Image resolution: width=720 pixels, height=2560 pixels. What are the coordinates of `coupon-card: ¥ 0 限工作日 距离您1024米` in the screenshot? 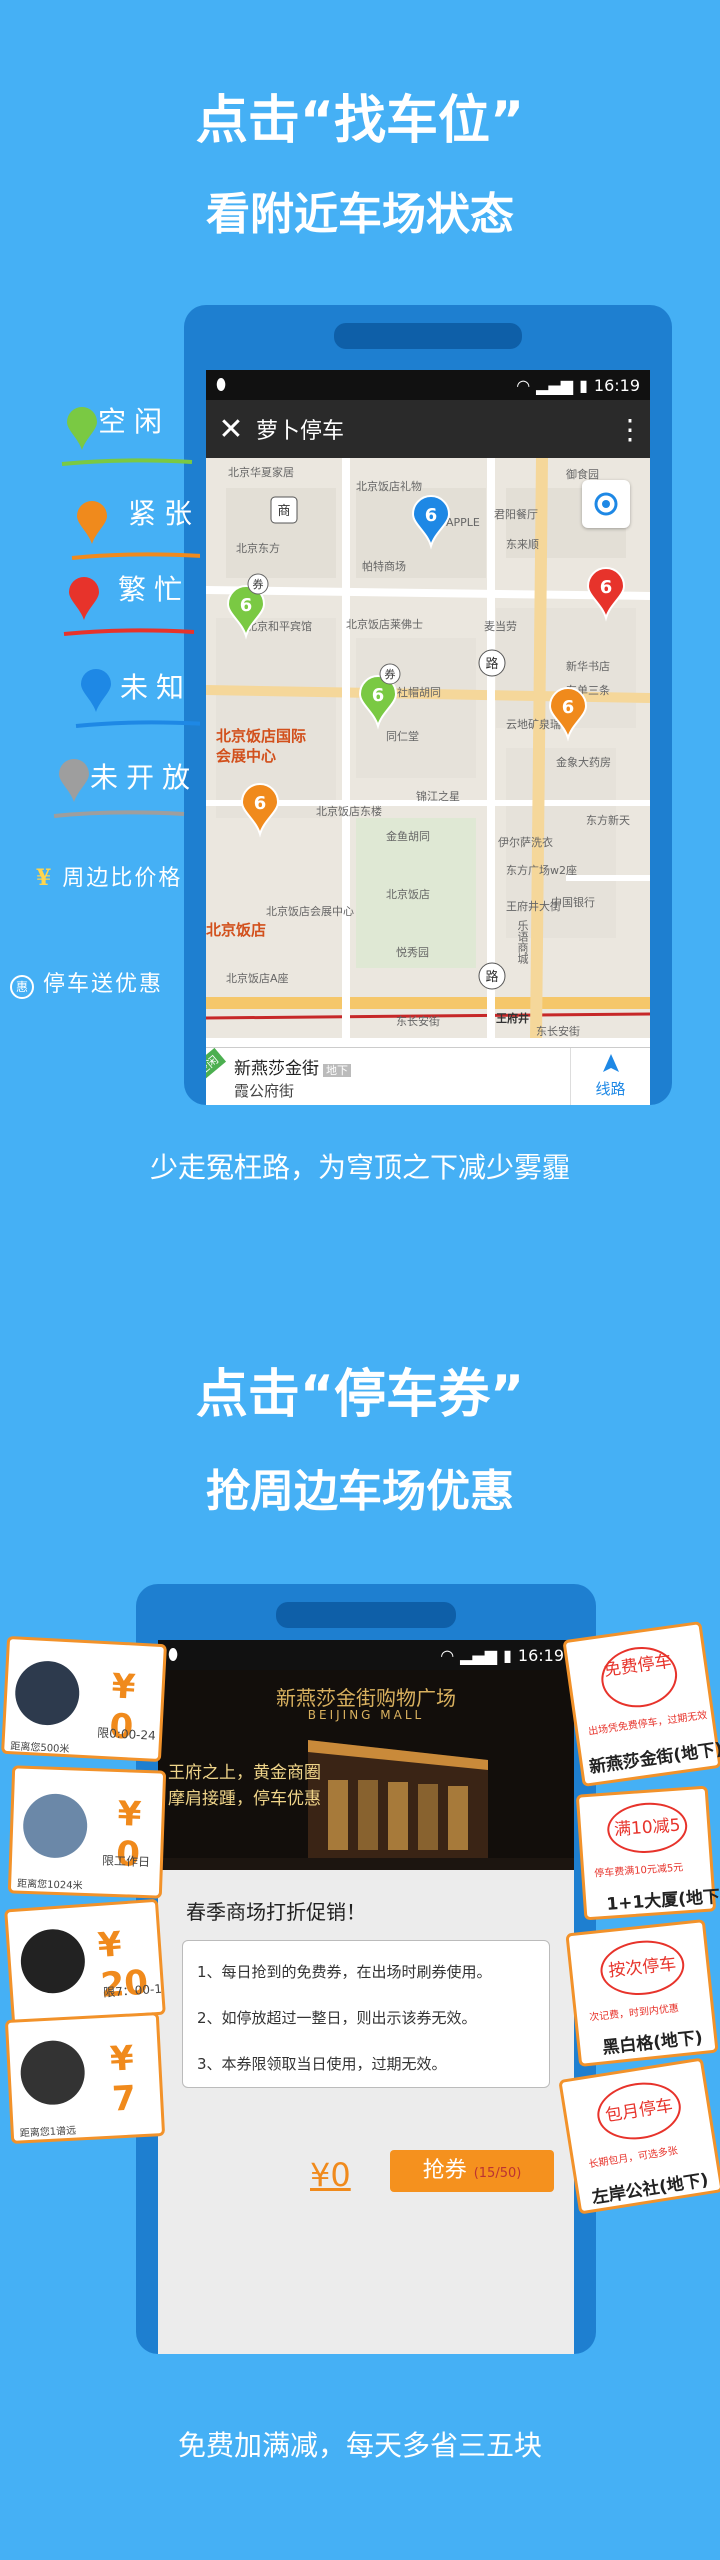 It's located at (87, 1832).